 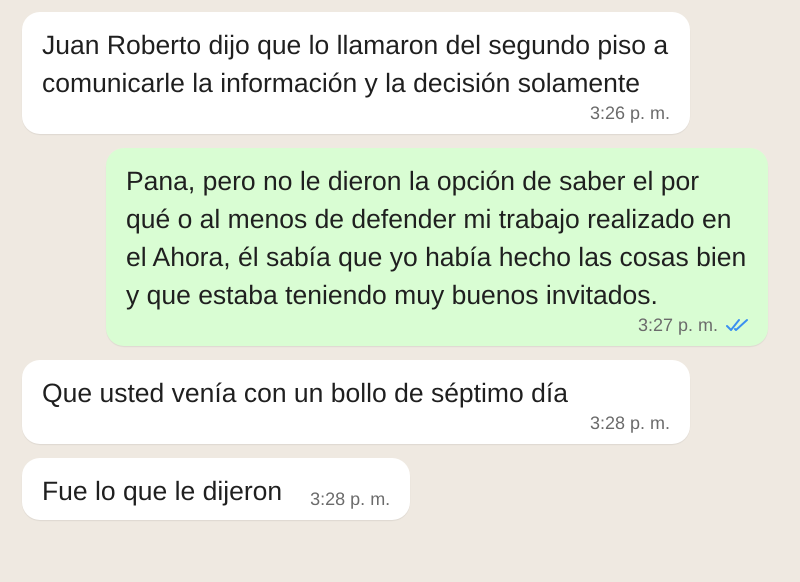 What do you see at coordinates (305, 393) in the screenshot?
I see `message-text: Que usted venía con un bollo de séptimo día` at bounding box center [305, 393].